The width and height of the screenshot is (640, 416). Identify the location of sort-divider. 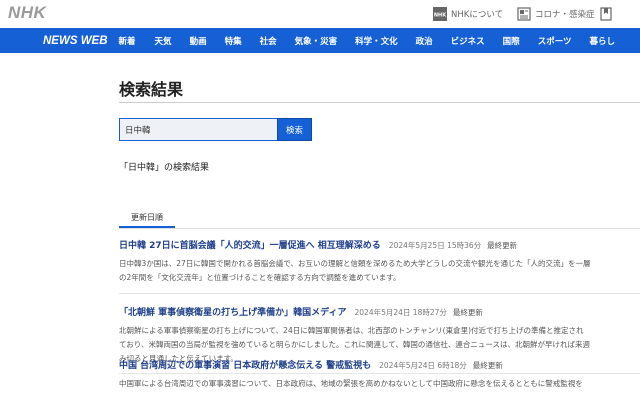
(379, 228).